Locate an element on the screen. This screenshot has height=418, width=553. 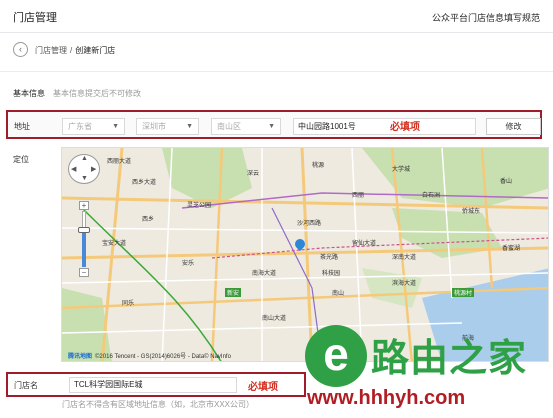
watermark-logo-icon: e is located at coordinates (336, 356).